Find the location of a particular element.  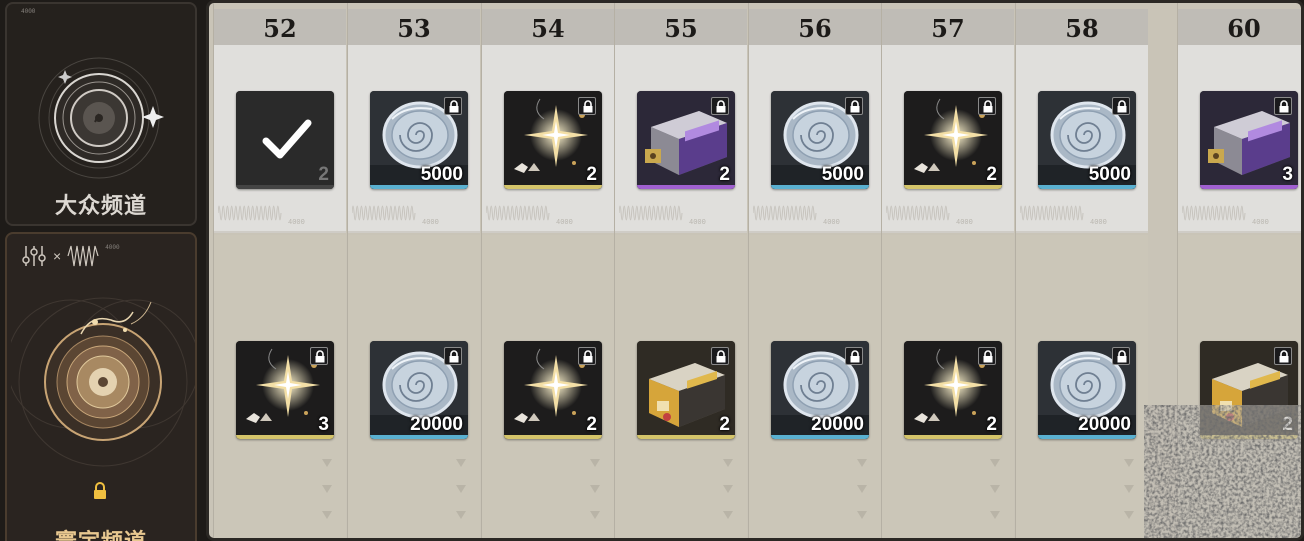

basic-channel-card: 4000 大众频道 is located at coordinates (101, 114).